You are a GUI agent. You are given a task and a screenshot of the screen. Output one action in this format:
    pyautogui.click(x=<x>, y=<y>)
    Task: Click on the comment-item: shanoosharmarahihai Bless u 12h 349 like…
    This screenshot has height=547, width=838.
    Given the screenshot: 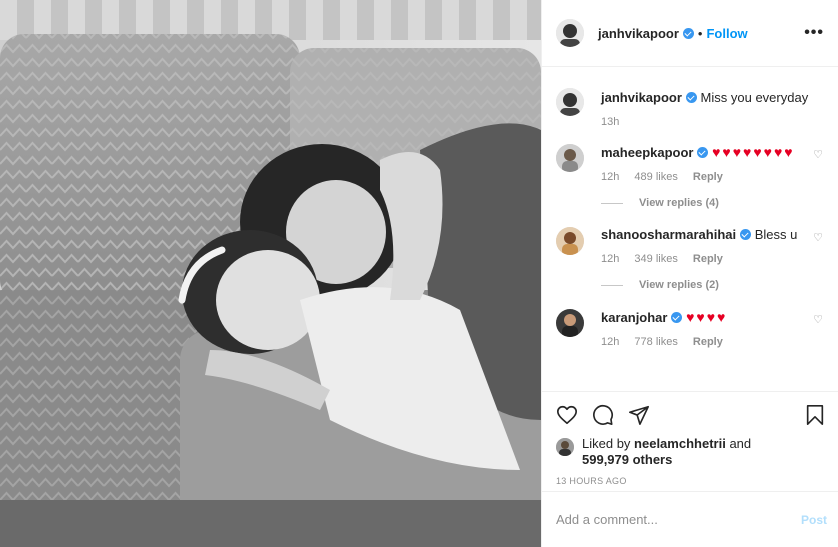 What is the action you would take?
    pyautogui.click(x=690, y=246)
    